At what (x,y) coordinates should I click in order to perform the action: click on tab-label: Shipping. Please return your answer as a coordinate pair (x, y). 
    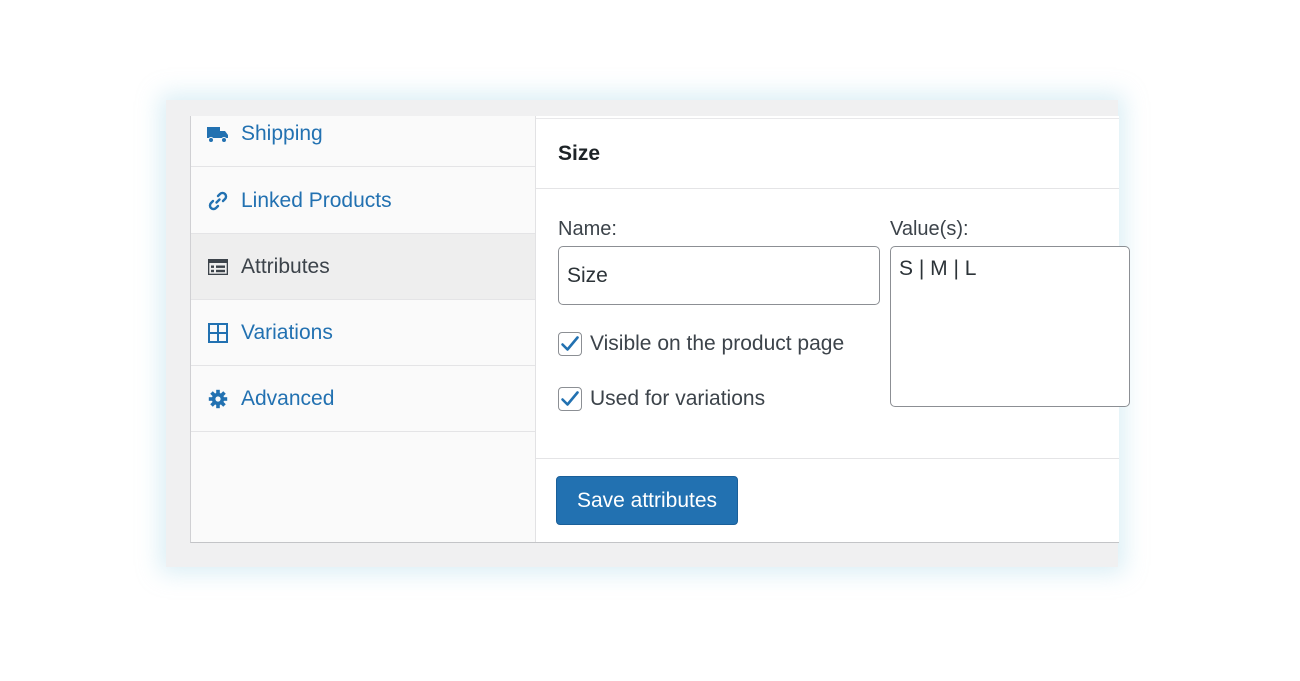
    Looking at the image, I should click on (282, 133).